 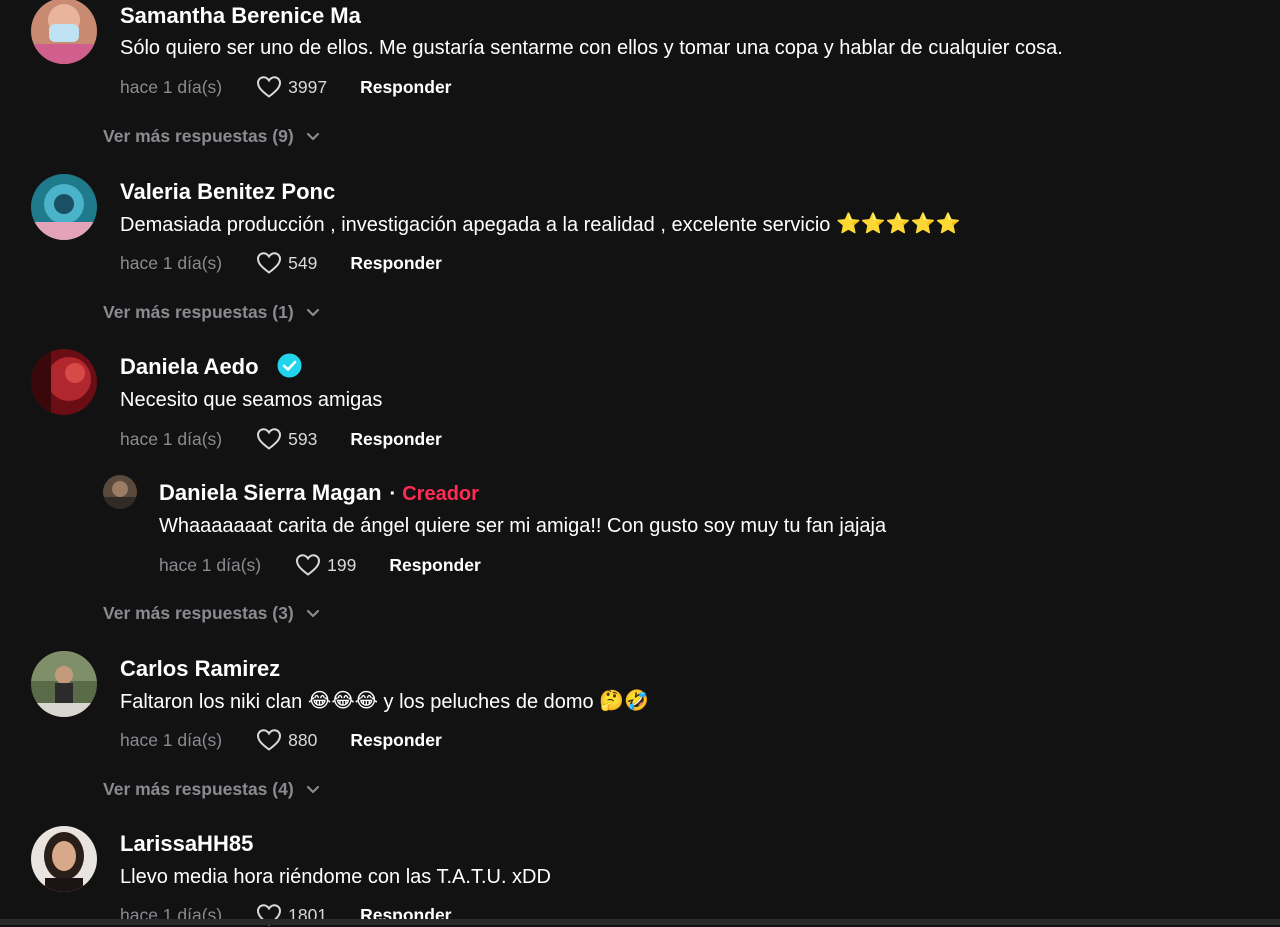 I want to click on creator-badge: Creador, so click(x=440, y=494).